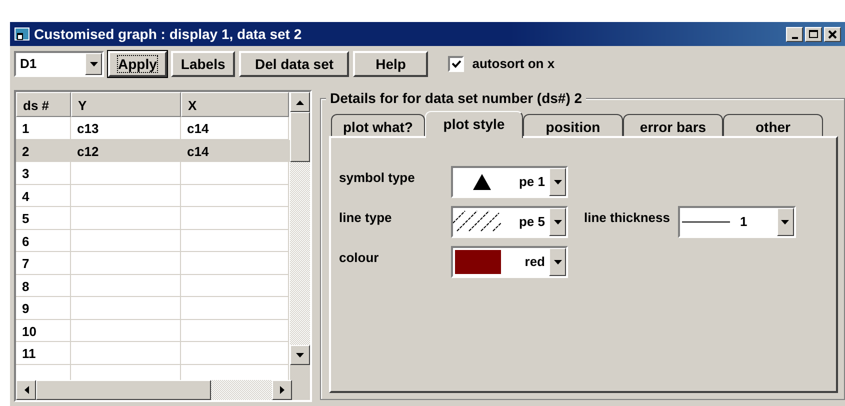 This screenshot has height=406, width=845. Describe the element at coordinates (168, 34) in the screenshot. I see `window-title: Customised graph : display 1, data set 2` at that location.